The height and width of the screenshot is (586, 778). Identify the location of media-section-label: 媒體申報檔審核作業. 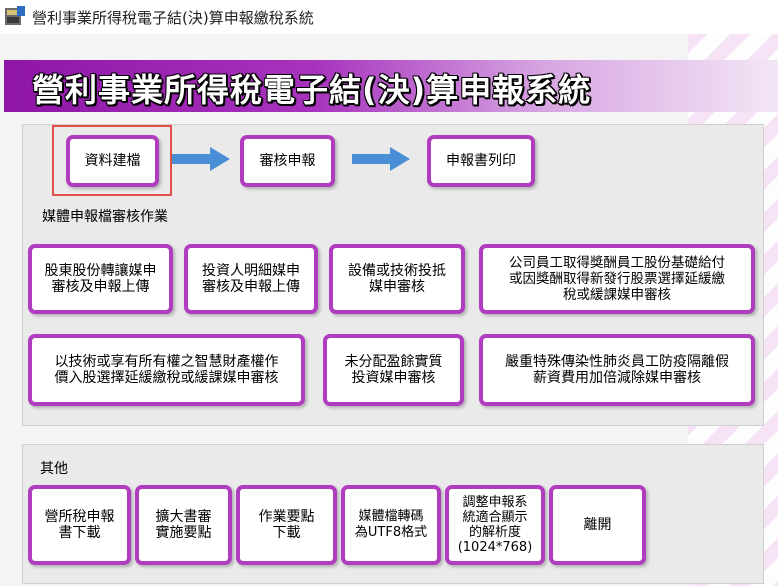
(105, 217).